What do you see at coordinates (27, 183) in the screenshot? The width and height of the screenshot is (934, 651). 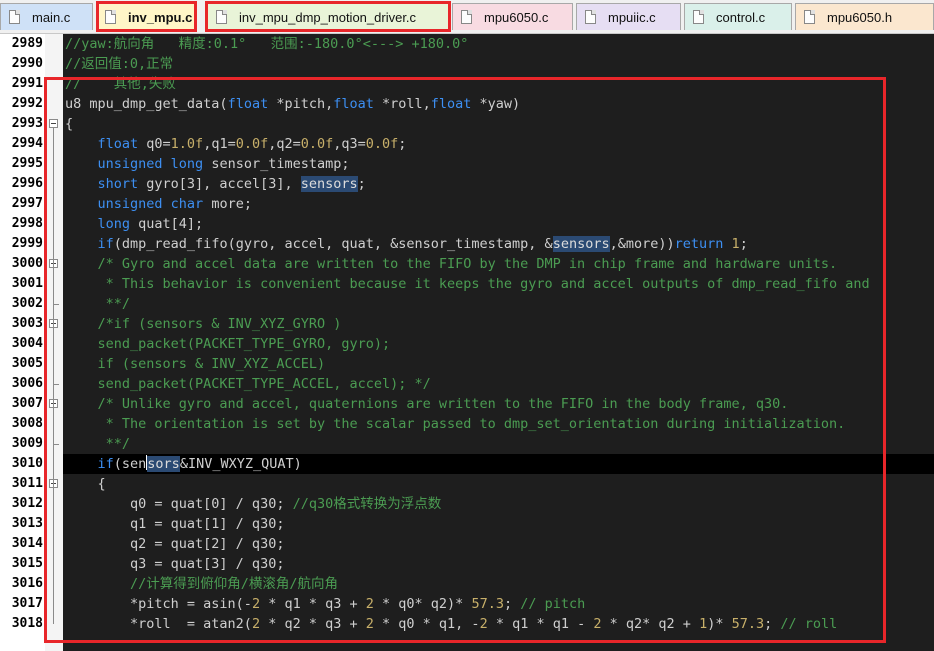 I see `line-number: 2996` at bounding box center [27, 183].